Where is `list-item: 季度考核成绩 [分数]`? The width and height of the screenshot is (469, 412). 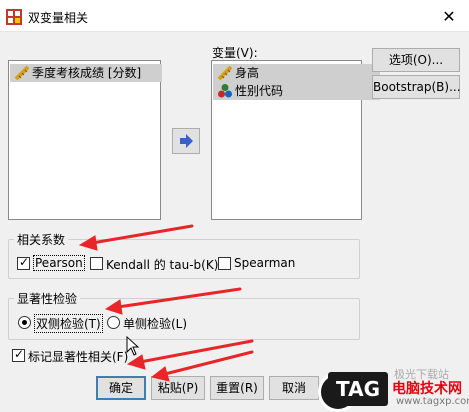 list-item: 季度考核成绩 [分数] is located at coordinates (86, 73).